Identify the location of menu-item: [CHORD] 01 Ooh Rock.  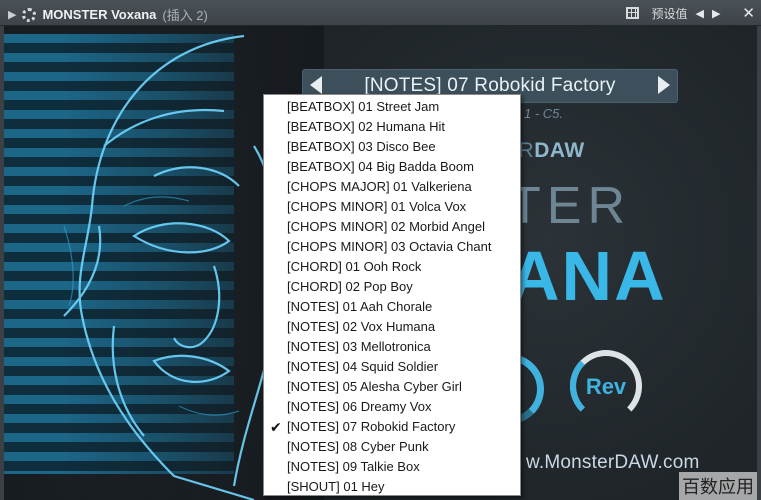
(392, 267).